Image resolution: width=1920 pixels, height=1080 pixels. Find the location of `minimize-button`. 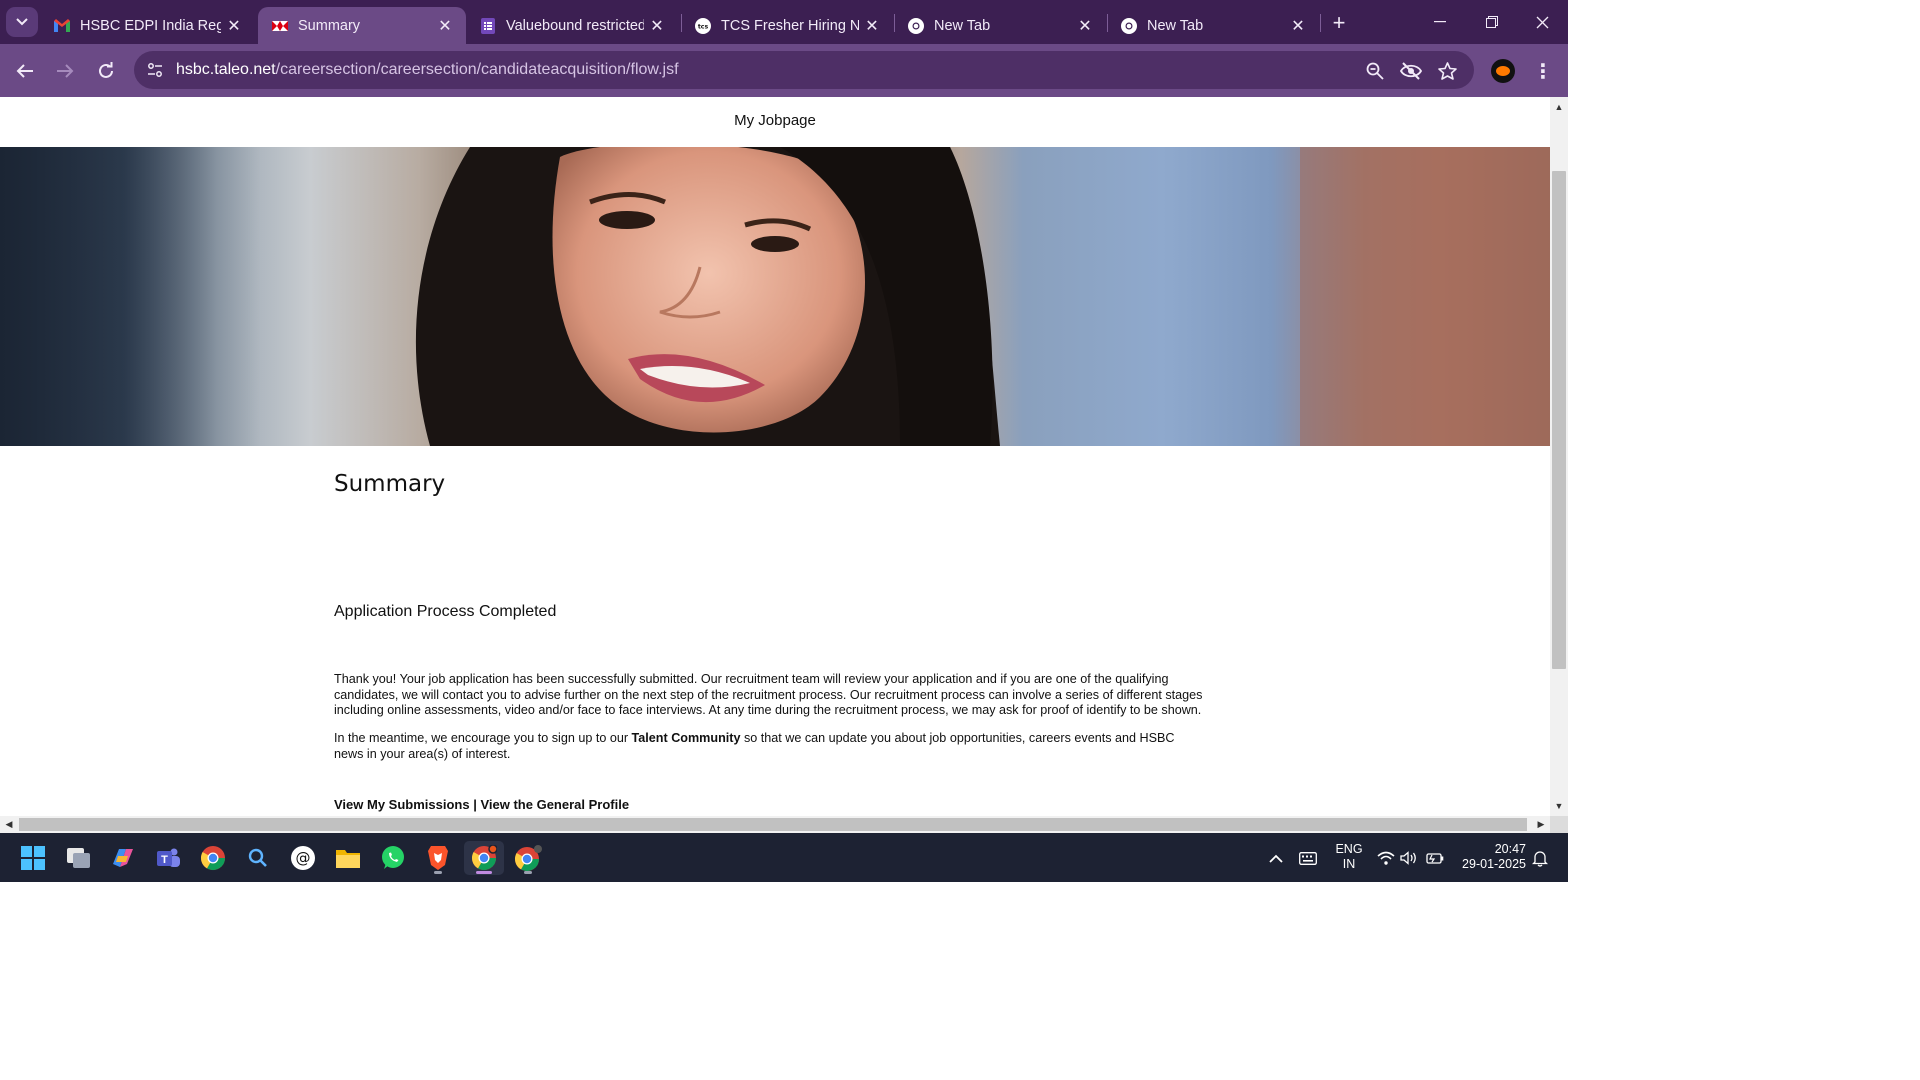

minimize-button is located at coordinates (1440, 22).